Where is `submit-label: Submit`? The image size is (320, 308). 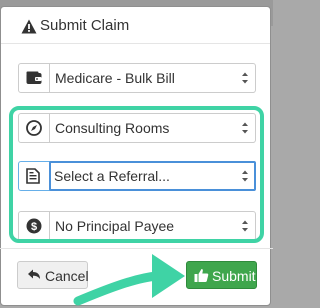
submit-label: Submit is located at coordinates (234, 276).